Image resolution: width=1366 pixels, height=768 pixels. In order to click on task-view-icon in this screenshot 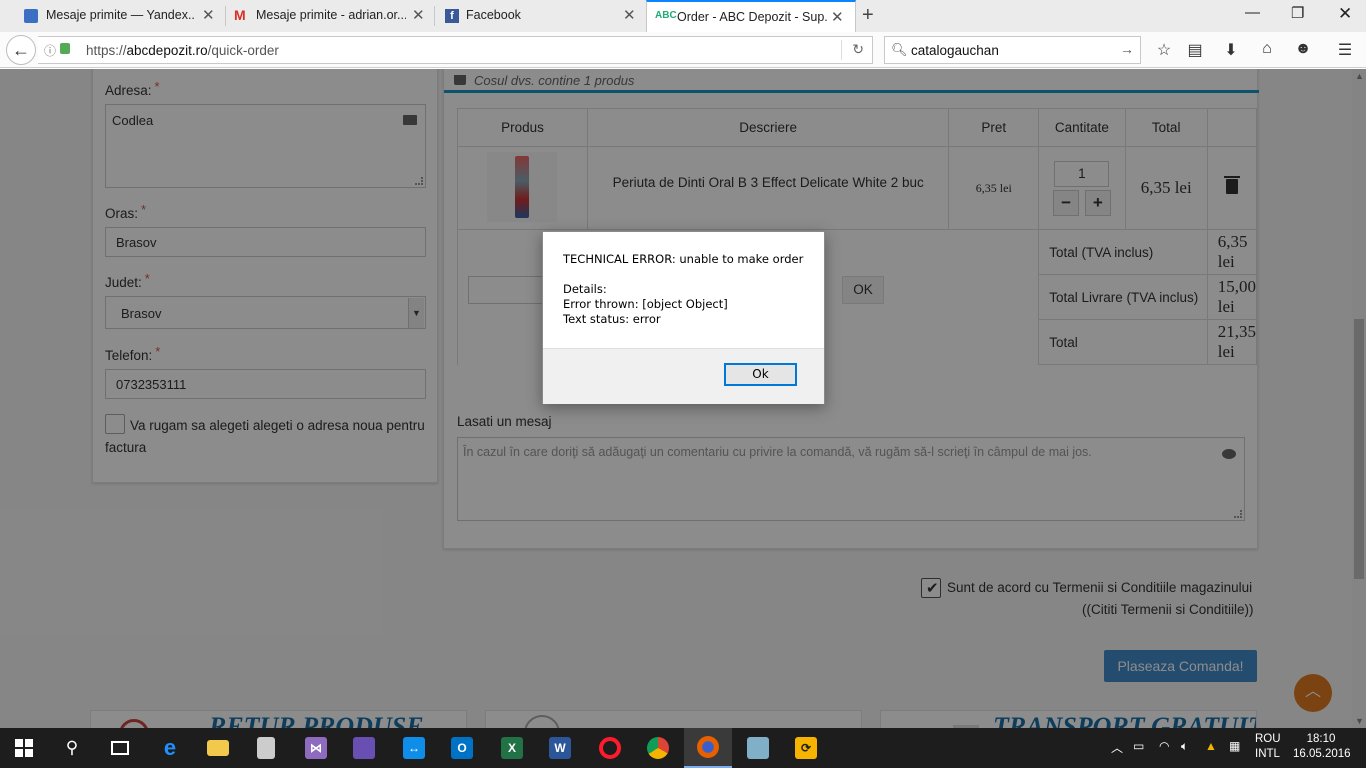, I will do `click(120, 748)`.